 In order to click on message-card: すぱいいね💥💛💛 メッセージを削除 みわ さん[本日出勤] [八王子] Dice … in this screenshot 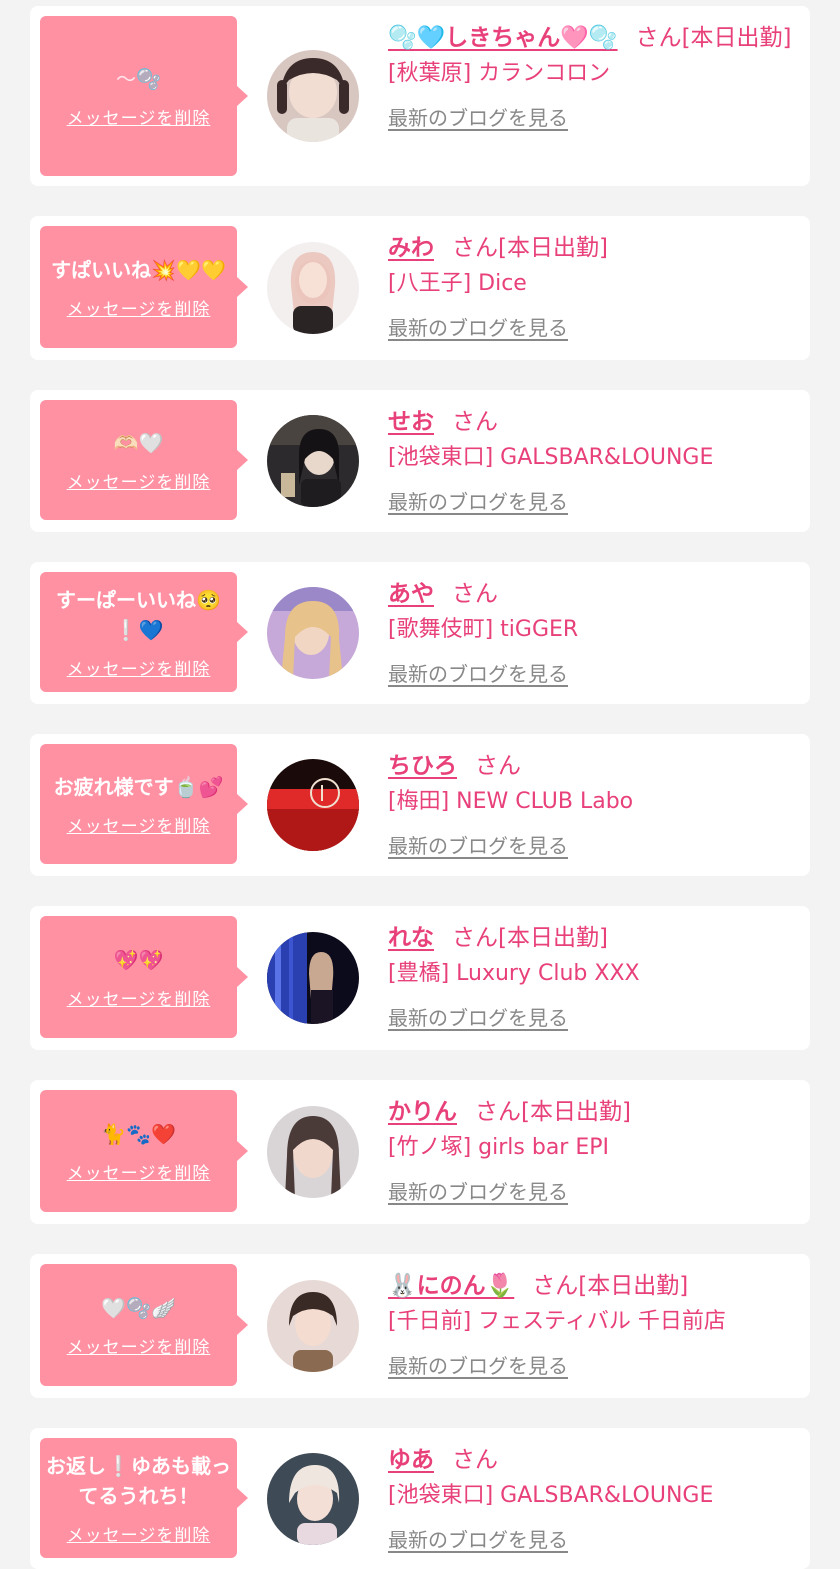, I will do `click(420, 288)`.